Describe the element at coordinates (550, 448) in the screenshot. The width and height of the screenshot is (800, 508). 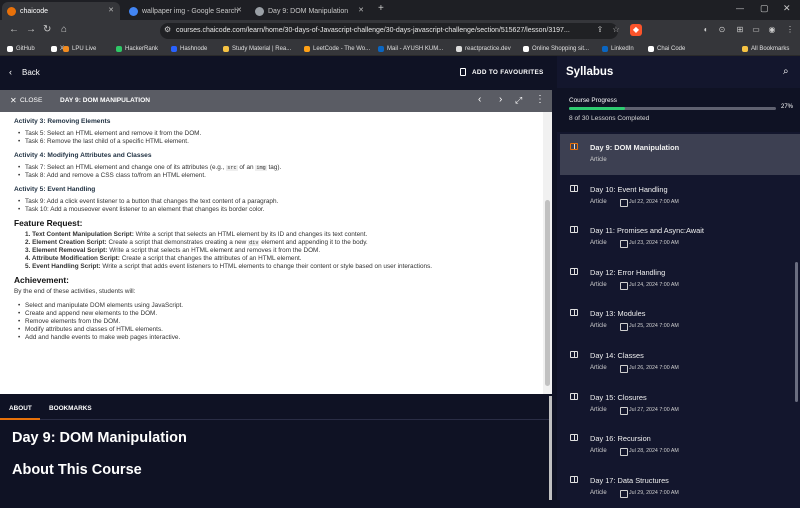
I see `page-scrollbar` at that location.